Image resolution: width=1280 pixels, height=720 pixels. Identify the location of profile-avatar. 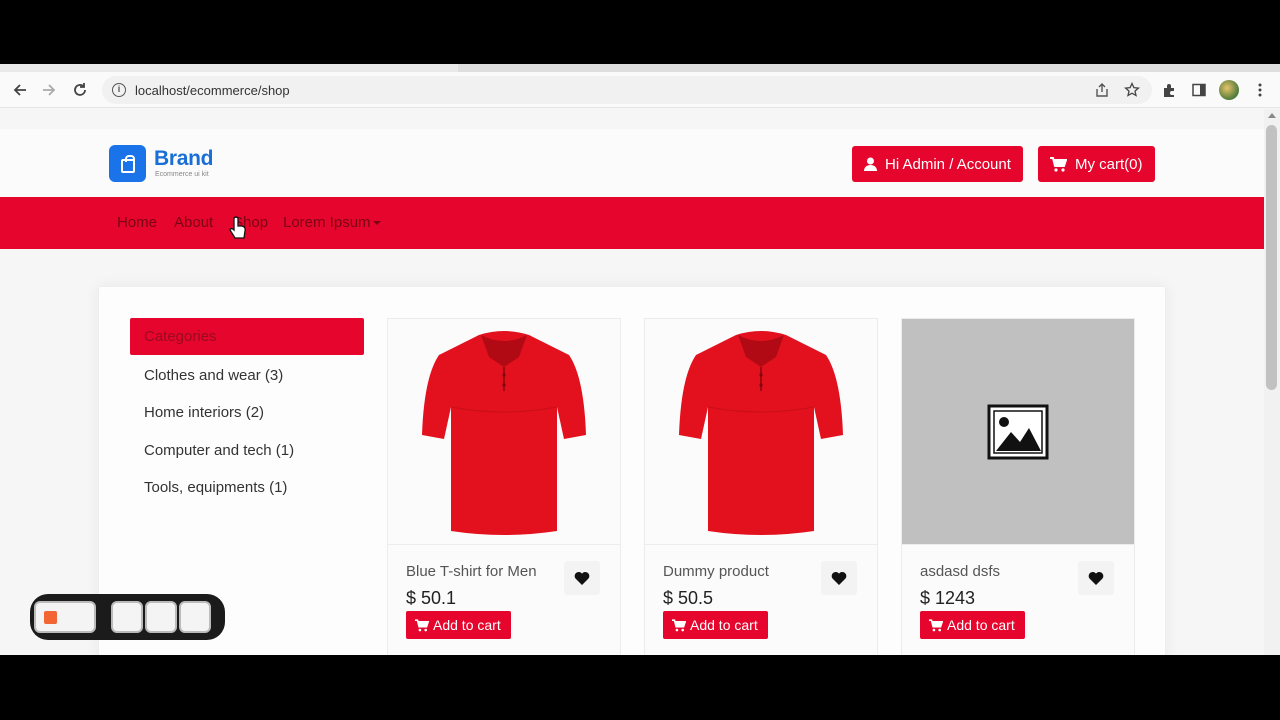
(1229, 90).